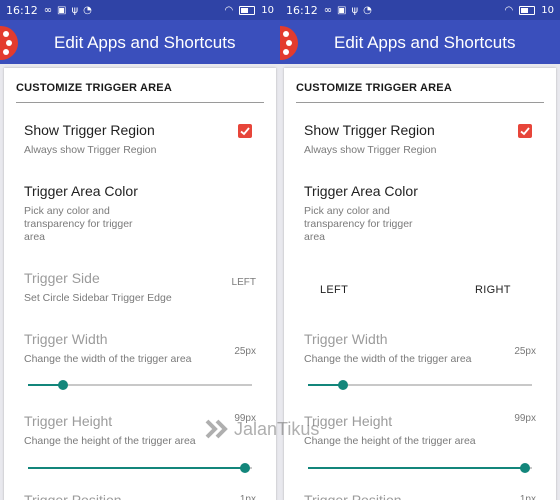  What do you see at coordinates (493, 290) in the screenshot?
I see `trigger-side-right-option: RIGHT` at bounding box center [493, 290].